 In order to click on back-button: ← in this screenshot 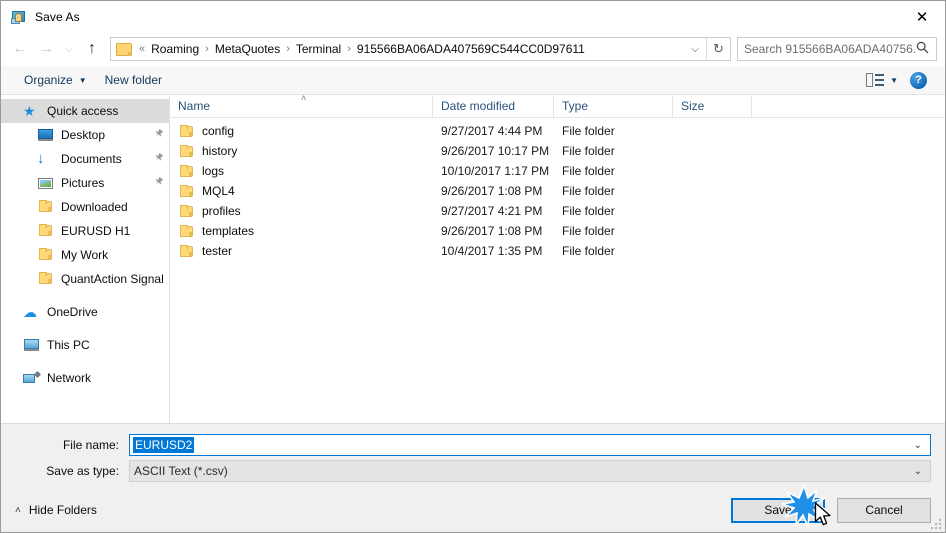, I will do `click(20, 49)`.